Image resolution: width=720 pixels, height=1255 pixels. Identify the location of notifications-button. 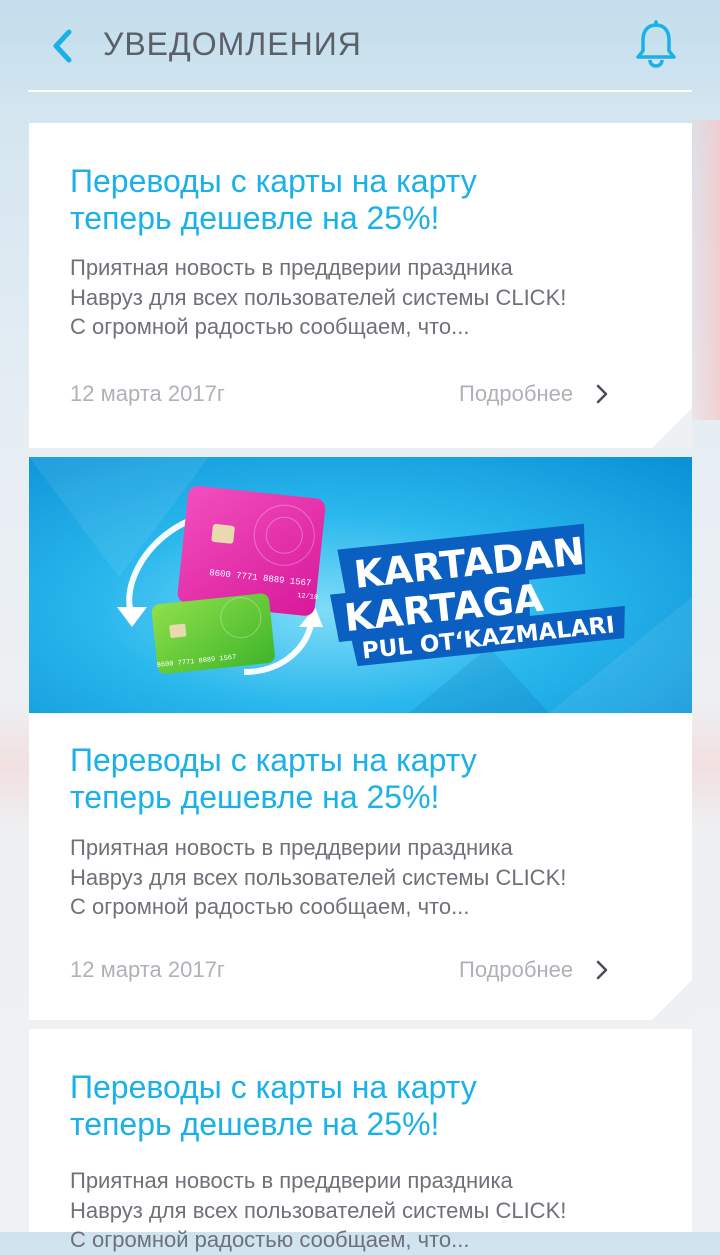
(656, 44).